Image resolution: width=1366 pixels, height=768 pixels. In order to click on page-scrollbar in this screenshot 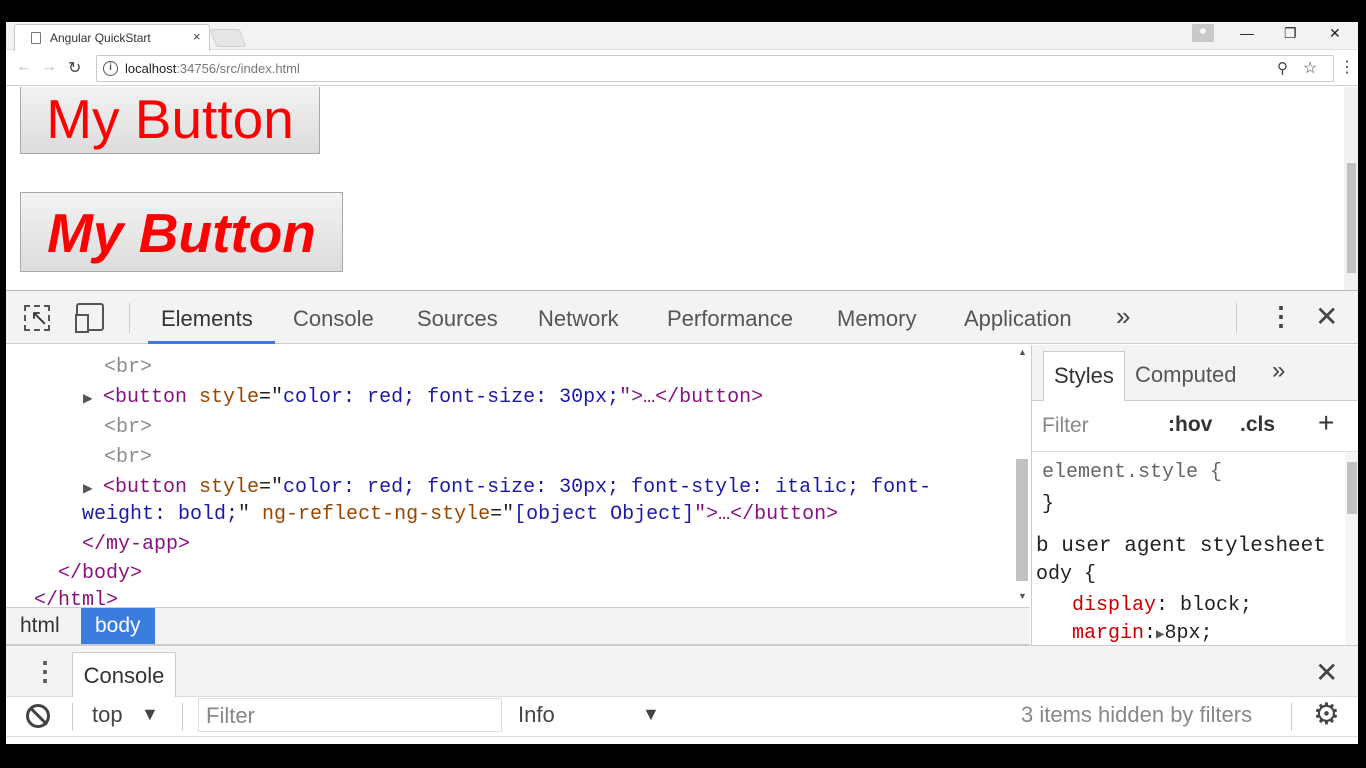, I will do `click(1351, 188)`.